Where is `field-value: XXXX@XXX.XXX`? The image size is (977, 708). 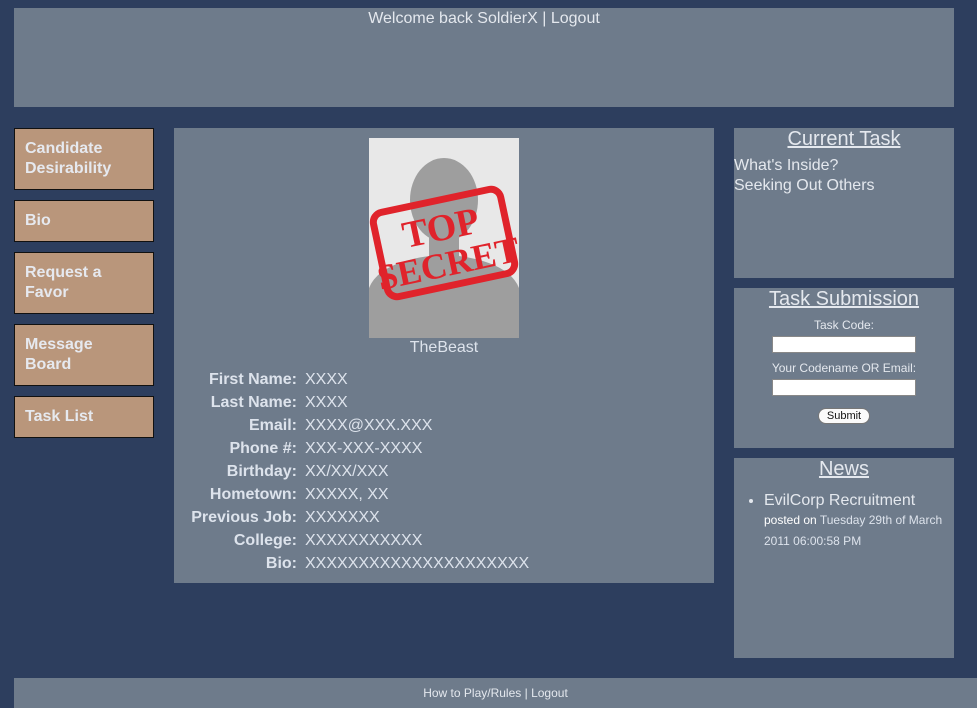 field-value: XXXX@XXX.XXX is located at coordinates (369, 425).